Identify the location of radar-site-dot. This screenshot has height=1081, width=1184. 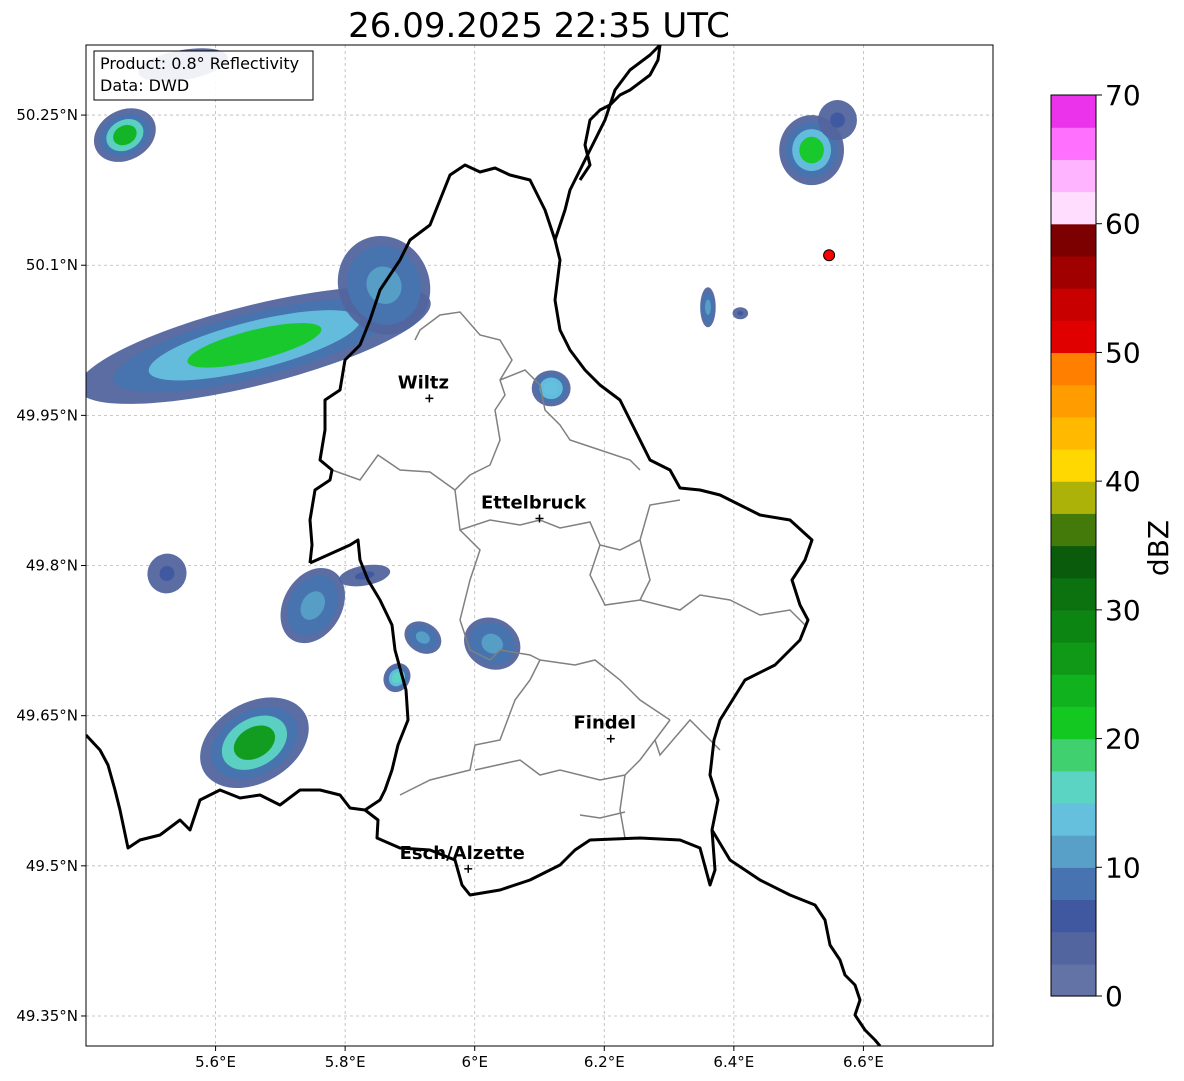
(829, 255).